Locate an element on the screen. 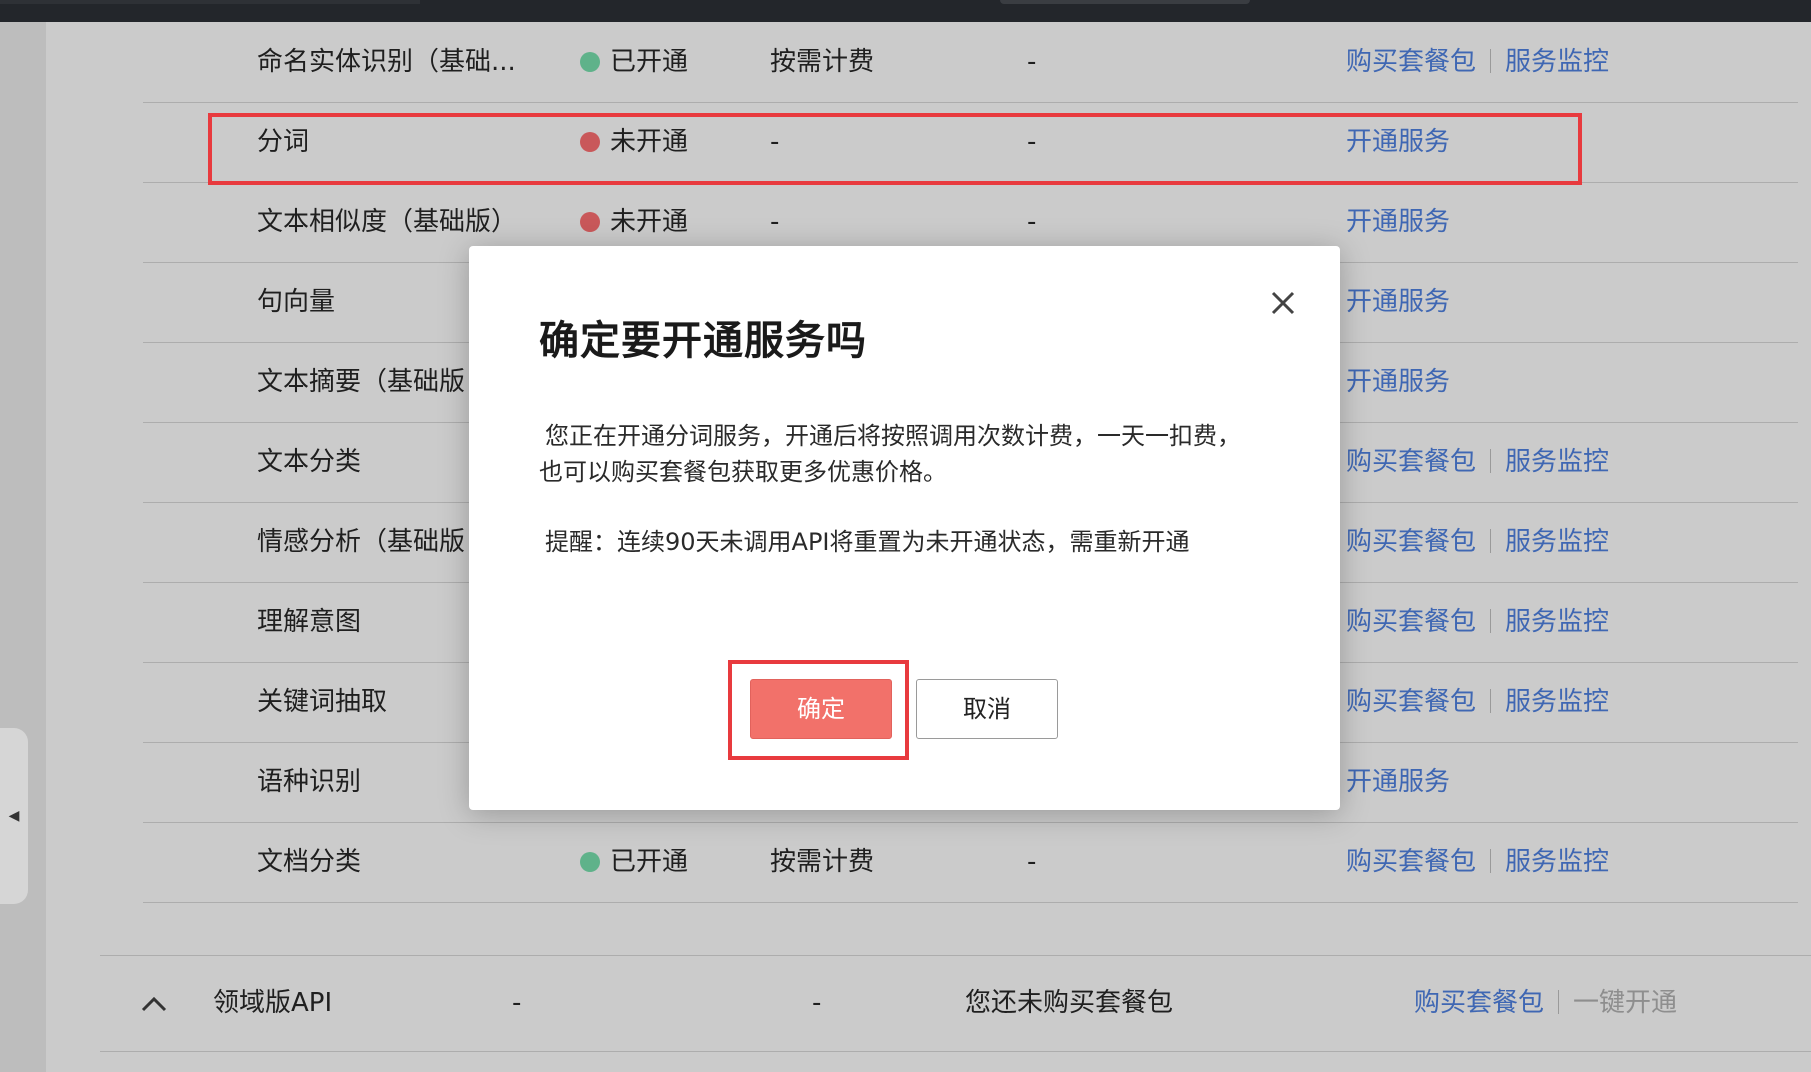 The image size is (1811, 1072). close-icon is located at coordinates (1283, 303).